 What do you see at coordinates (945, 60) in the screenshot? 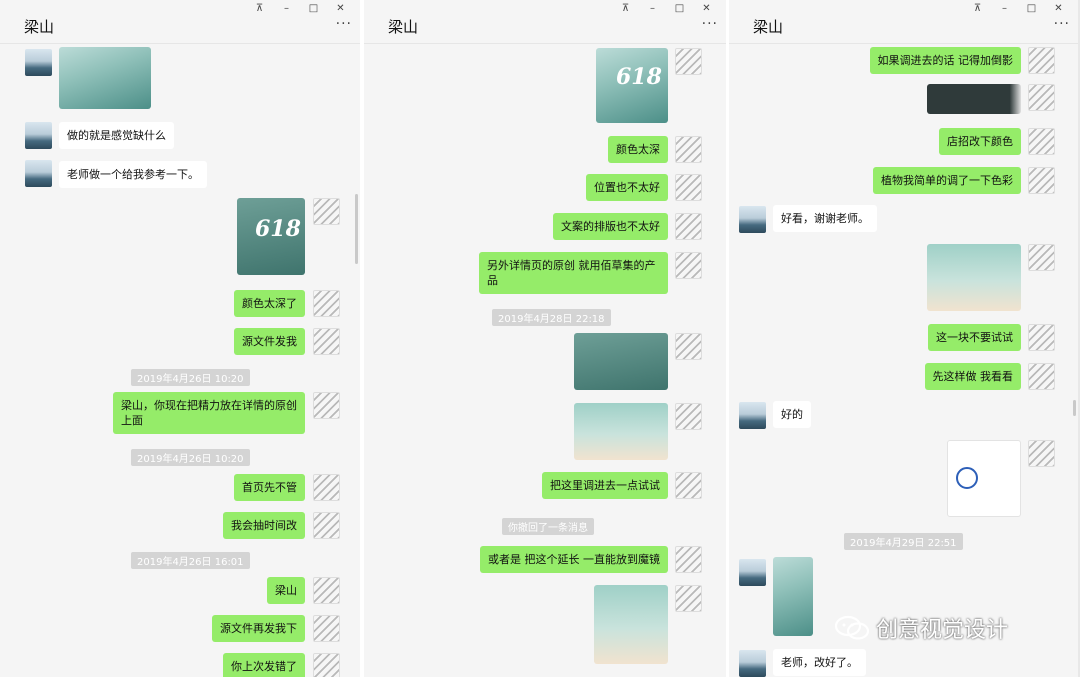
I see `message-bubble: 如果调进去的话 记得加倒影` at bounding box center [945, 60].